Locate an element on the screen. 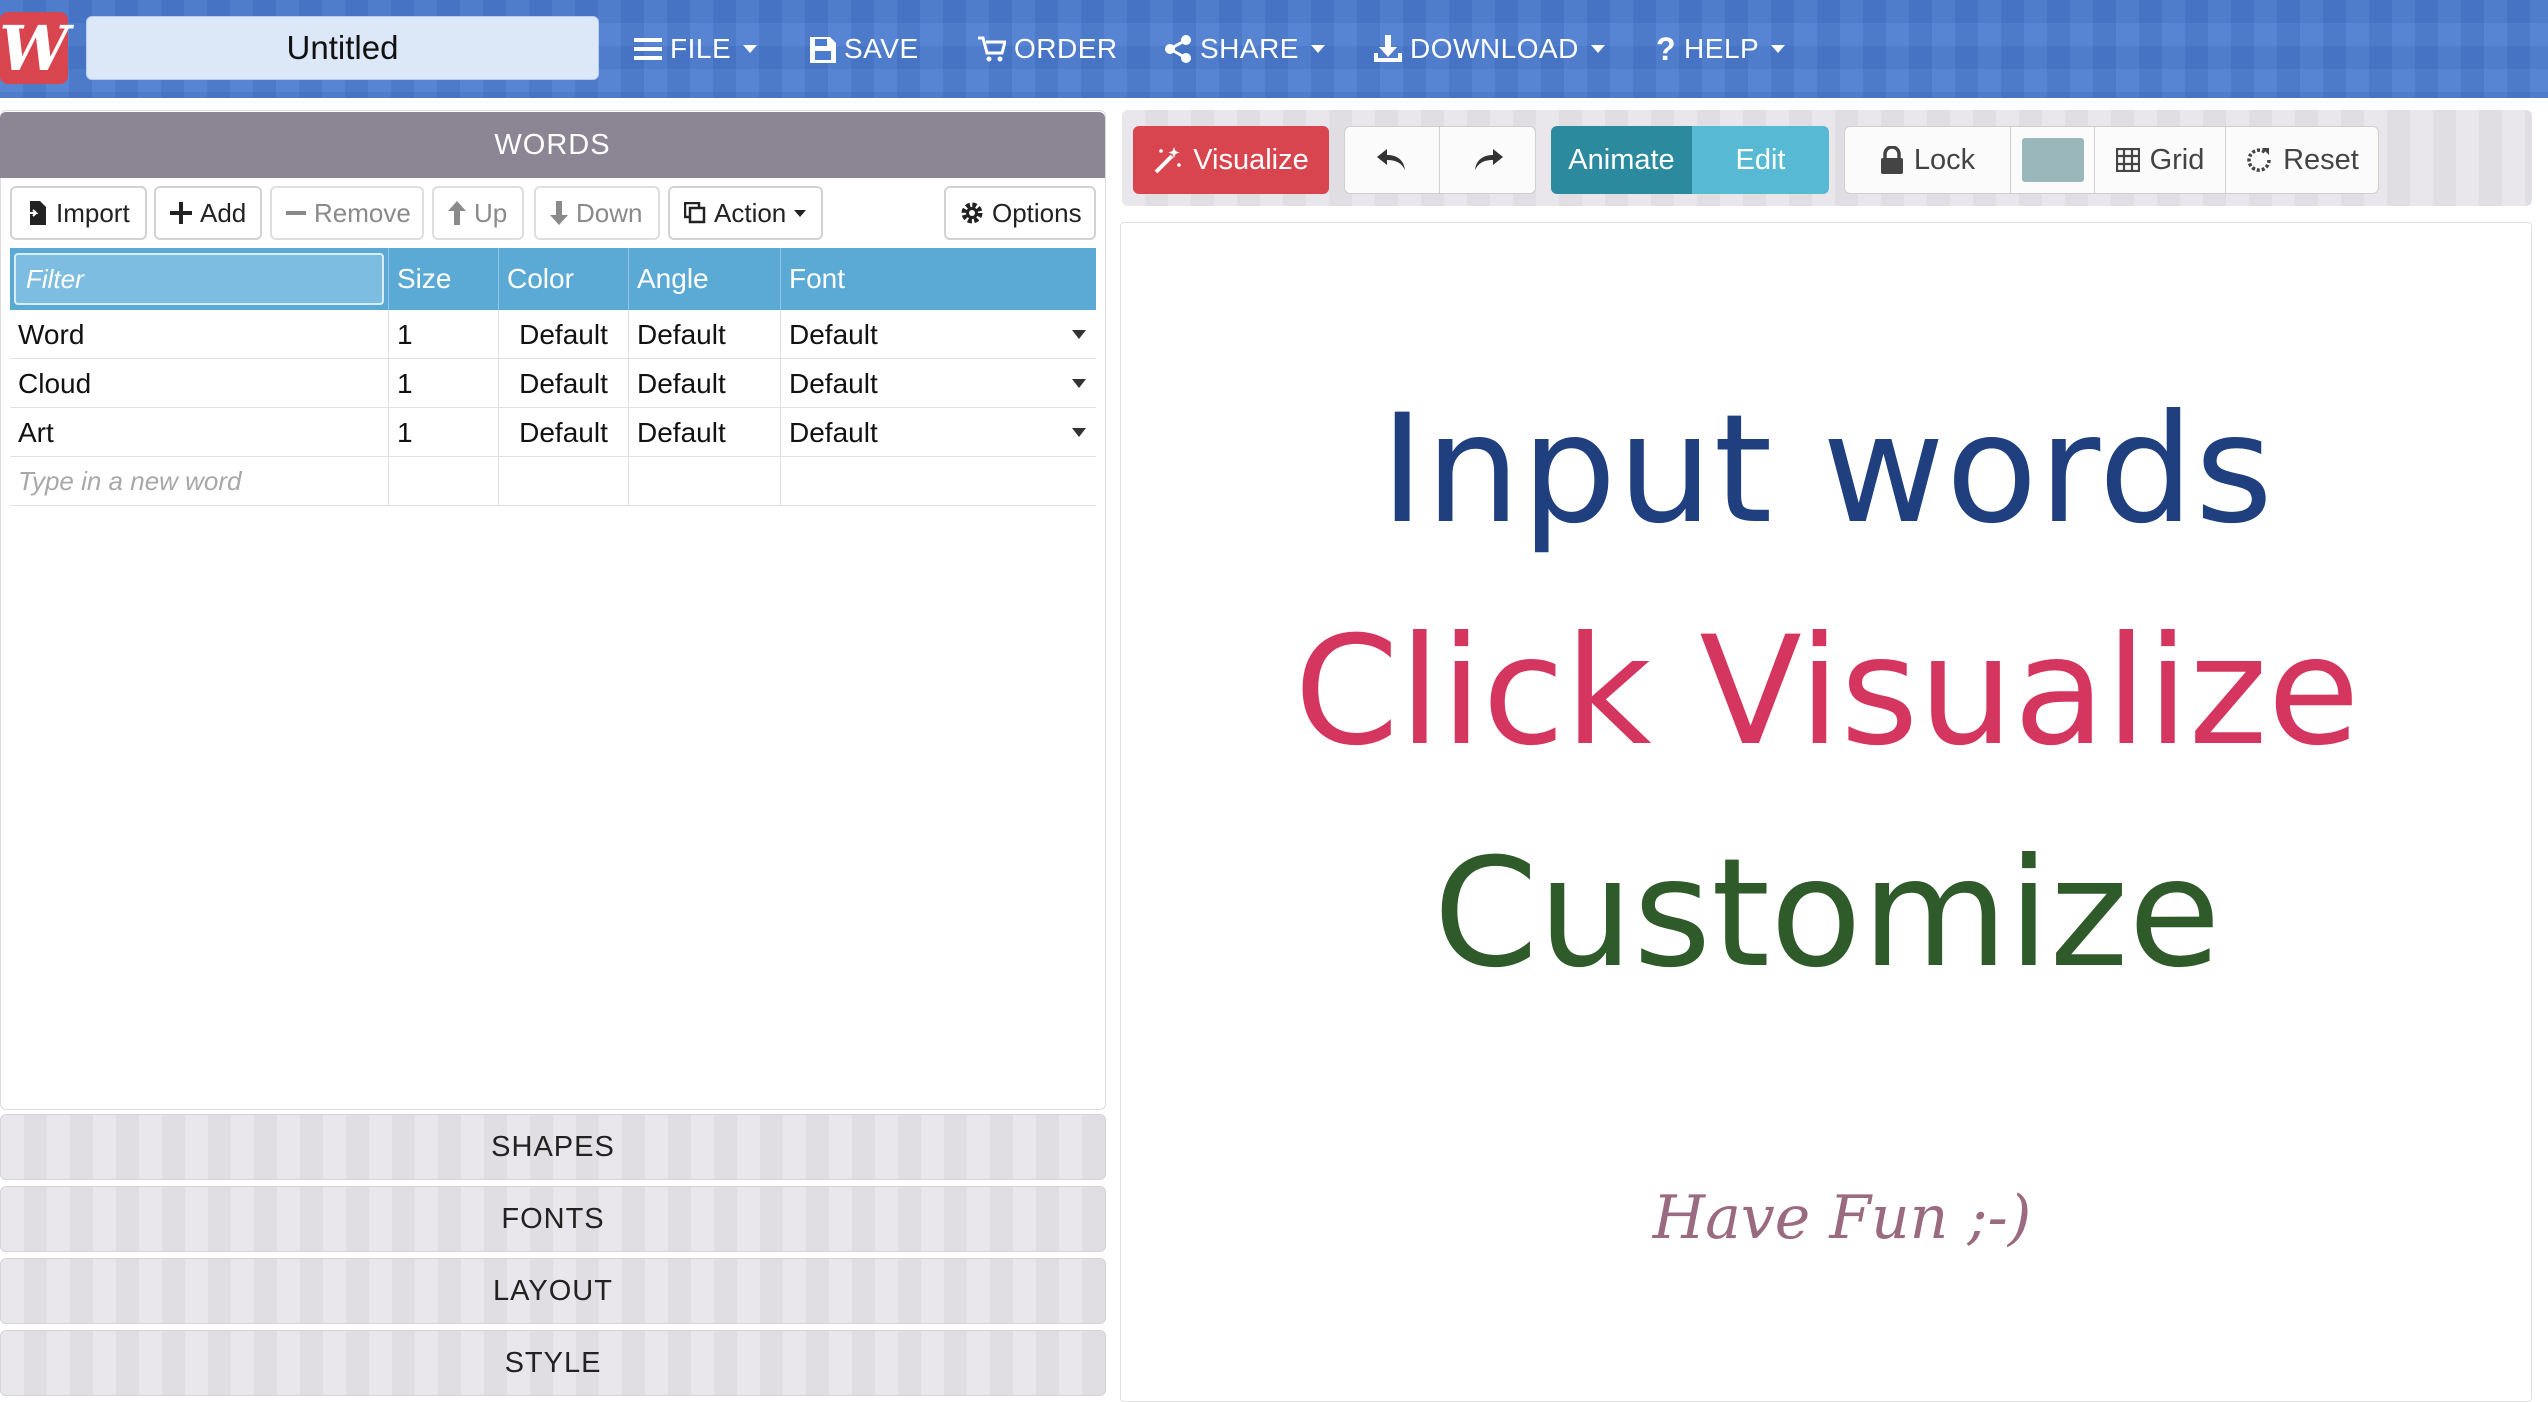  question-mark-icon: ? is located at coordinates (1666, 48).